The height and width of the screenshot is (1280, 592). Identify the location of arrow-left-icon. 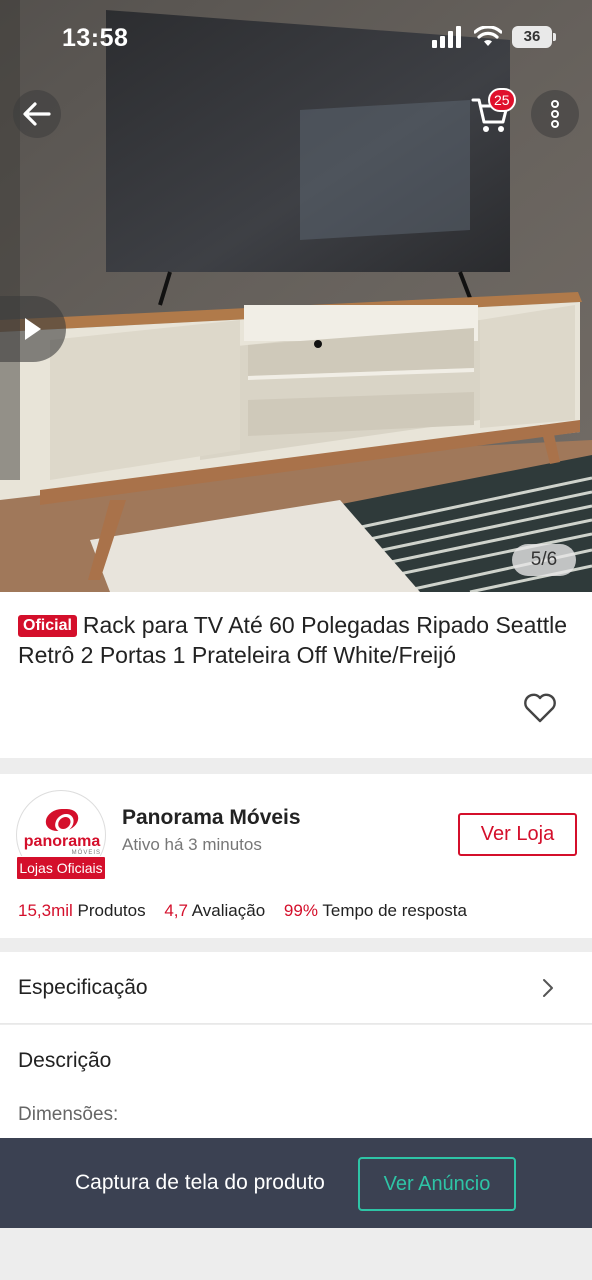
(37, 114).